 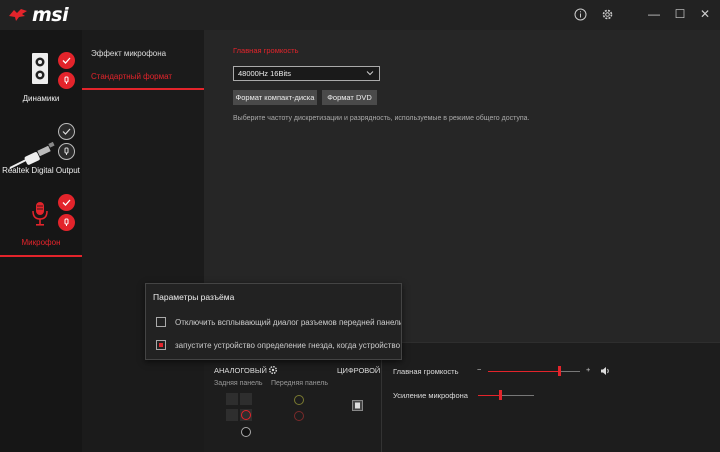 I want to click on speaker-volume-icon, so click(x=605, y=371).